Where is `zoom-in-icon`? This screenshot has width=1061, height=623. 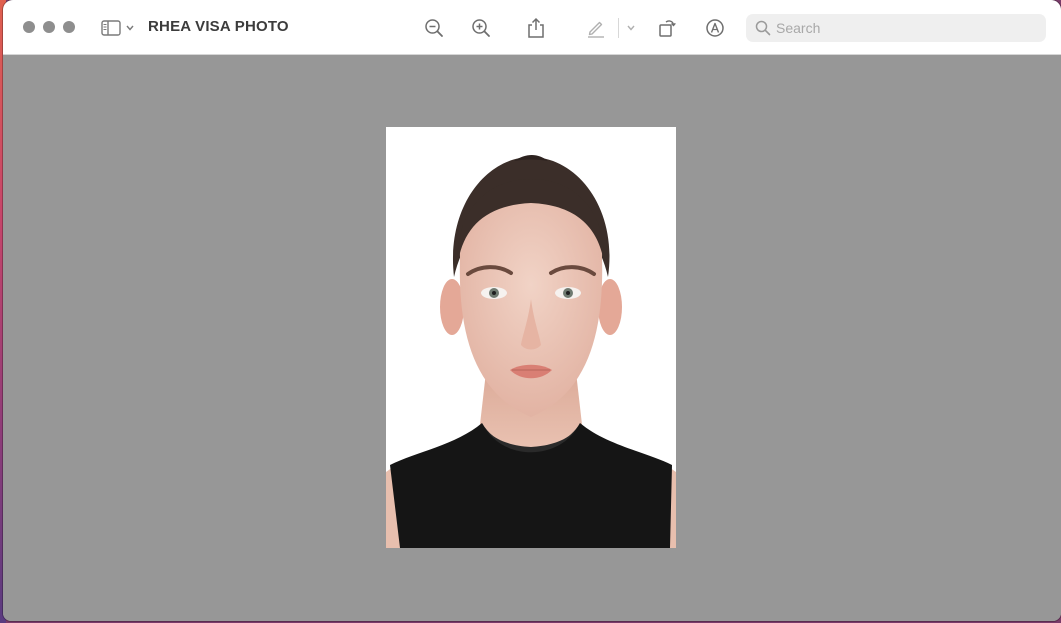 zoom-in-icon is located at coordinates (481, 28).